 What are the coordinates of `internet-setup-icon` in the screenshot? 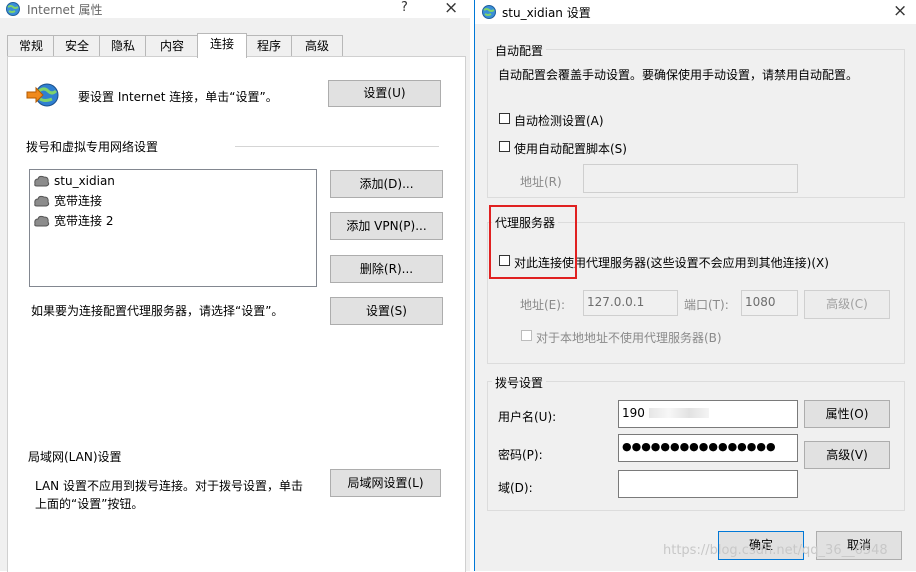 It's located at (42, 95).